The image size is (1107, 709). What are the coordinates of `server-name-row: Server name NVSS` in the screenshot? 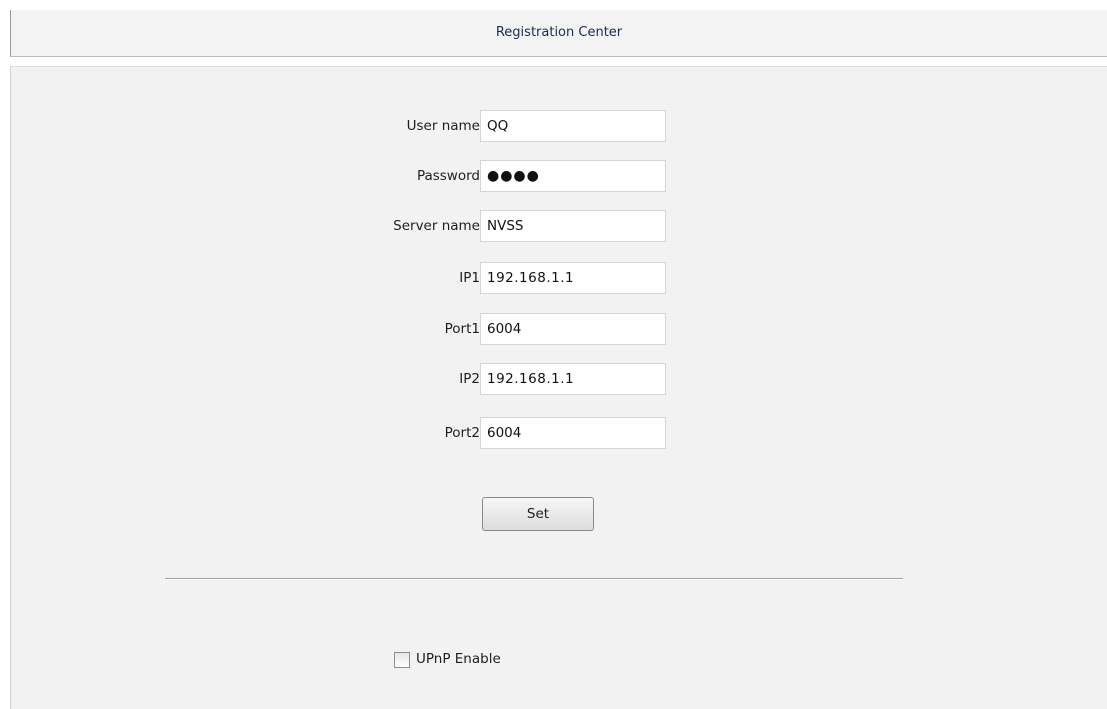 It's located at (559, 227).